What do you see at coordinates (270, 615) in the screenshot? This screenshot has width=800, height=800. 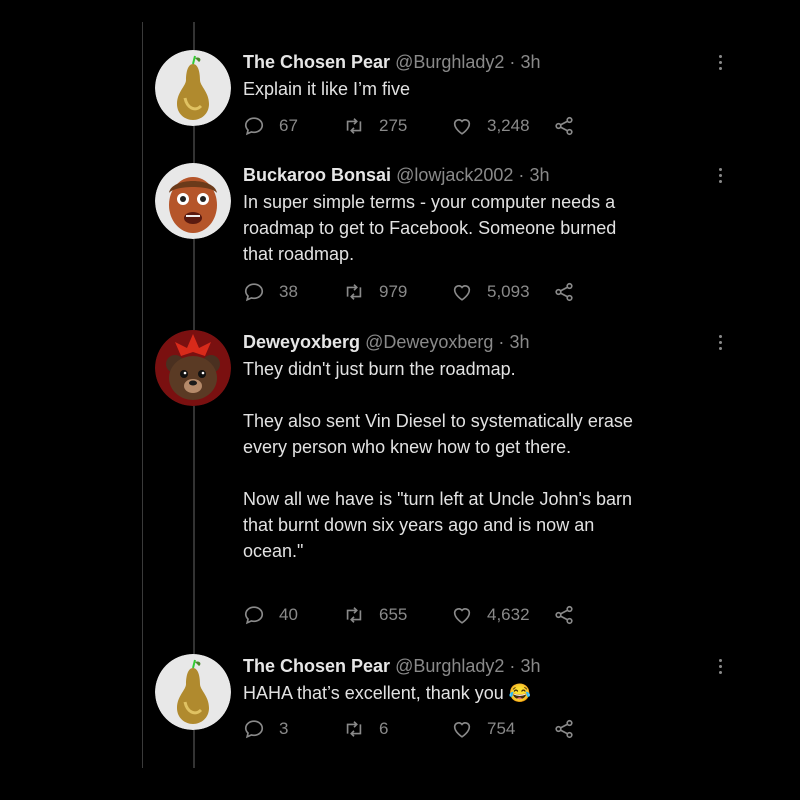 I see `reply-button: 40` at bounding box center [270, 615].